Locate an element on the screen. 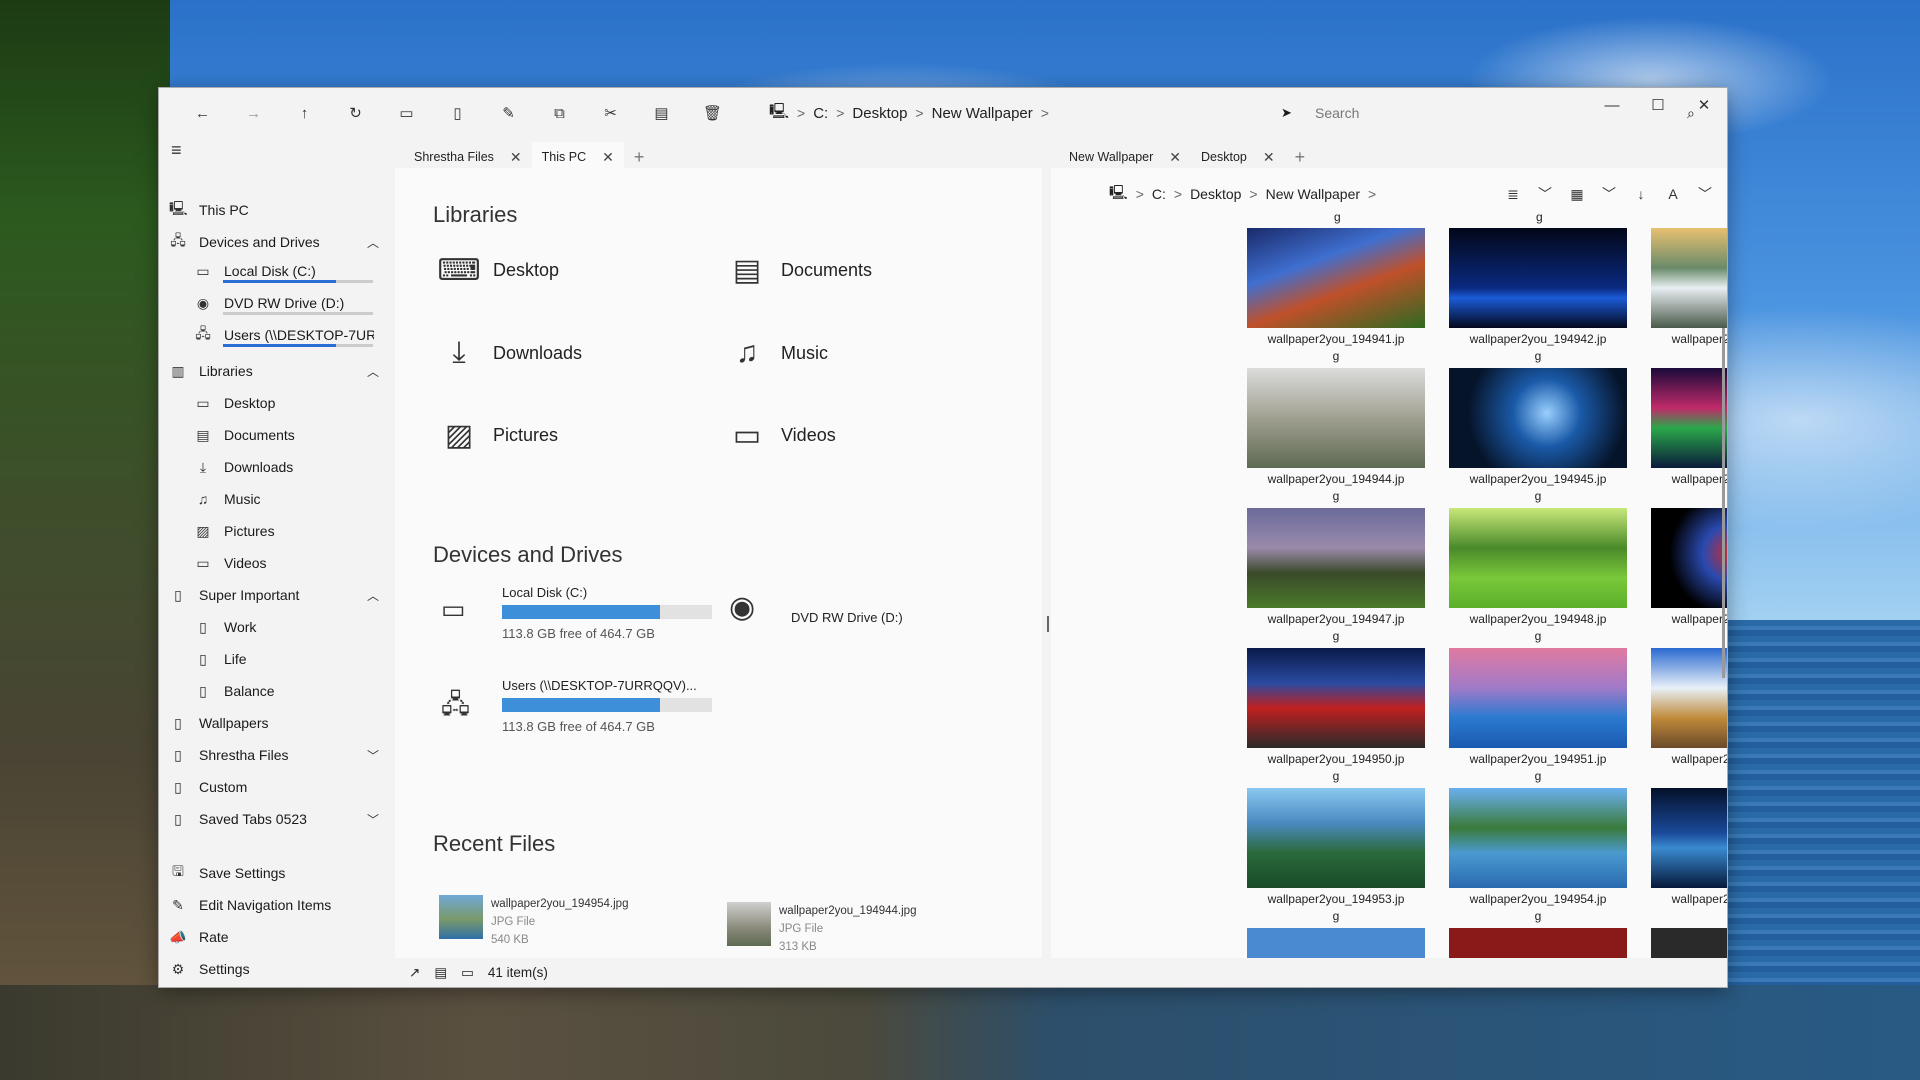 Image resolution: width=1920 pixels, height=1080 pixels. cut-icon: ✂ is located at coordinates (610, 113).